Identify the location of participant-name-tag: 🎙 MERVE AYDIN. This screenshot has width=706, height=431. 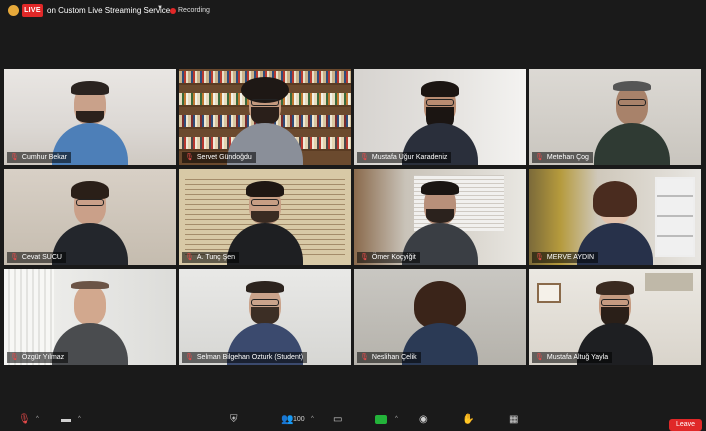
(565, 257).